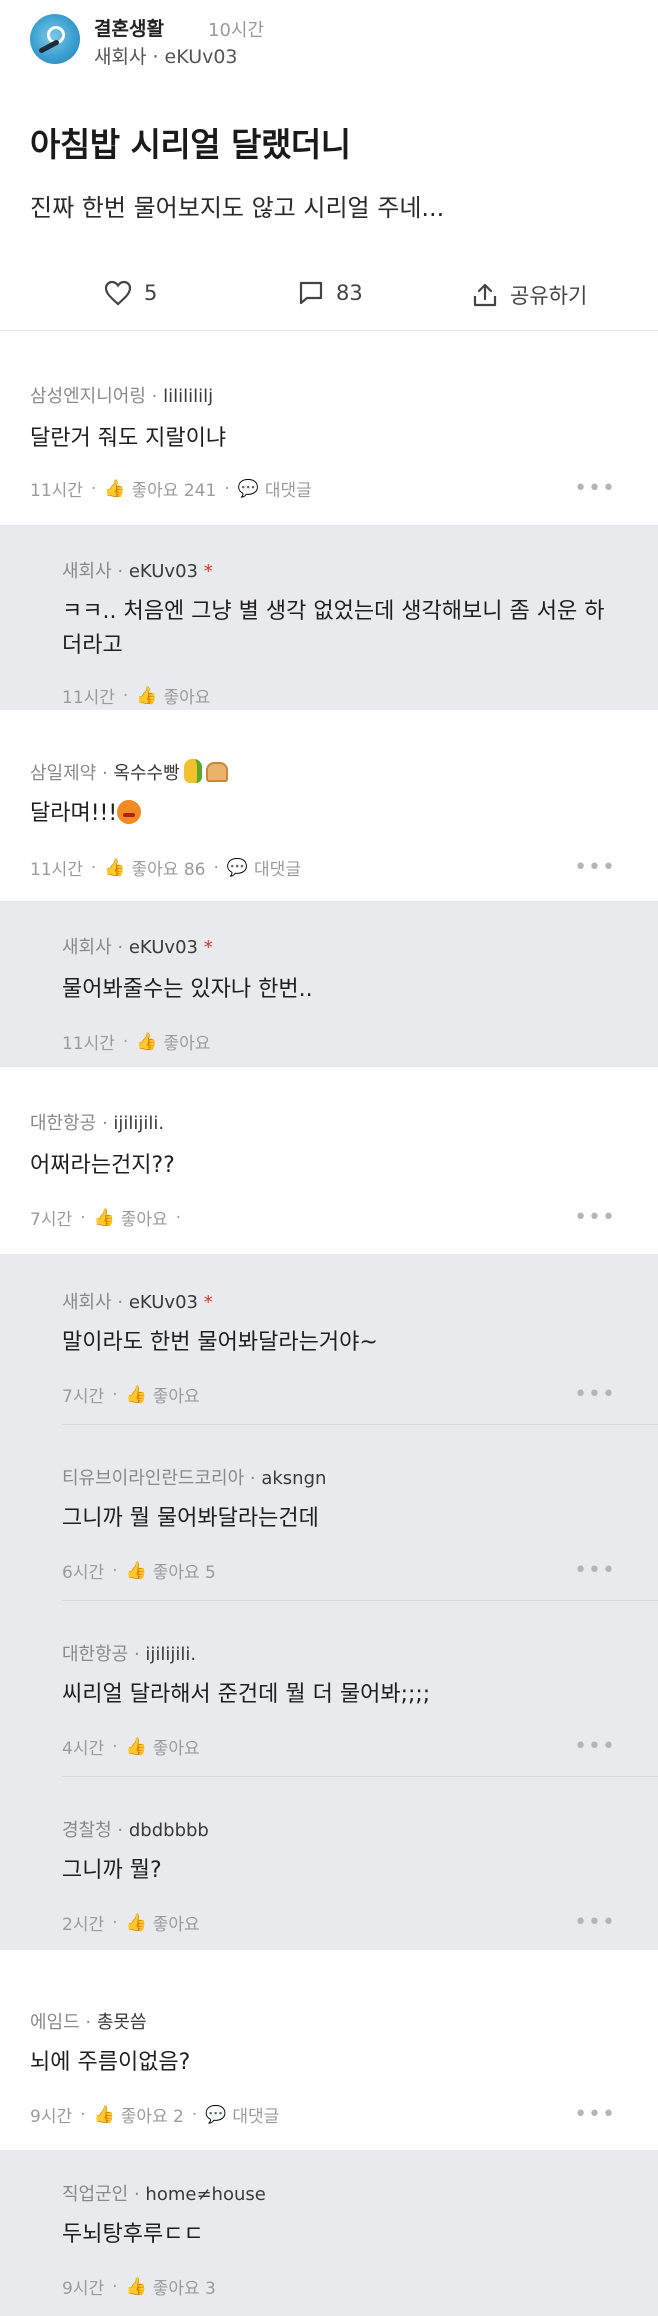 This screenshot has height=2316, width=658. Describe the element at coordinates (88, 396) in the screenshot. I see `comment-company: 삼성엔지니어링` at that location.